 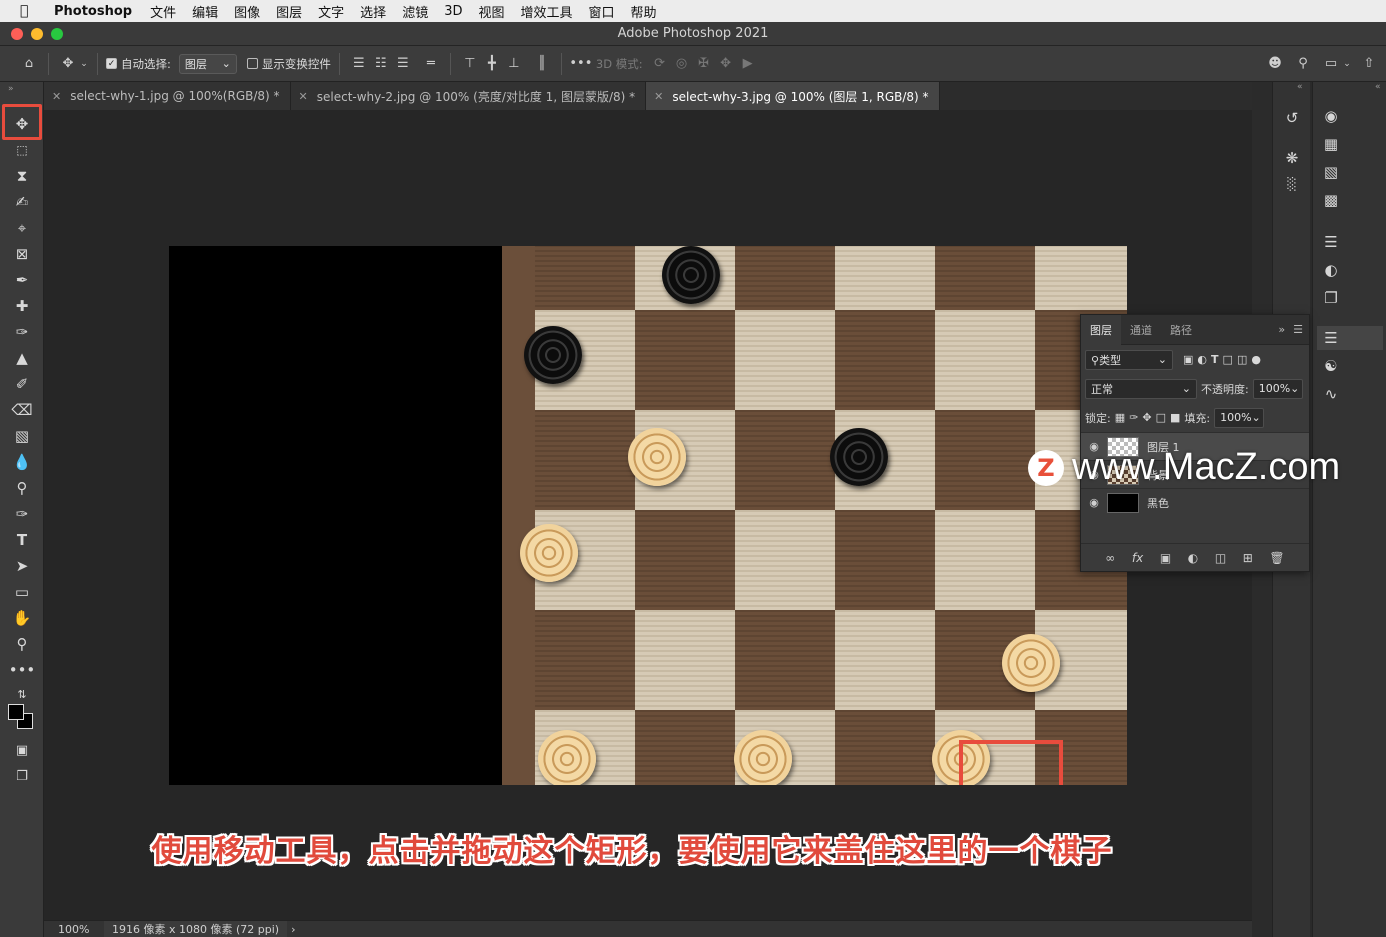 What do you see at coordinates (1193, 558) in the screenshot?
I see `adjustment-layer-icon: ◐` at bounding box center [1193, 558].